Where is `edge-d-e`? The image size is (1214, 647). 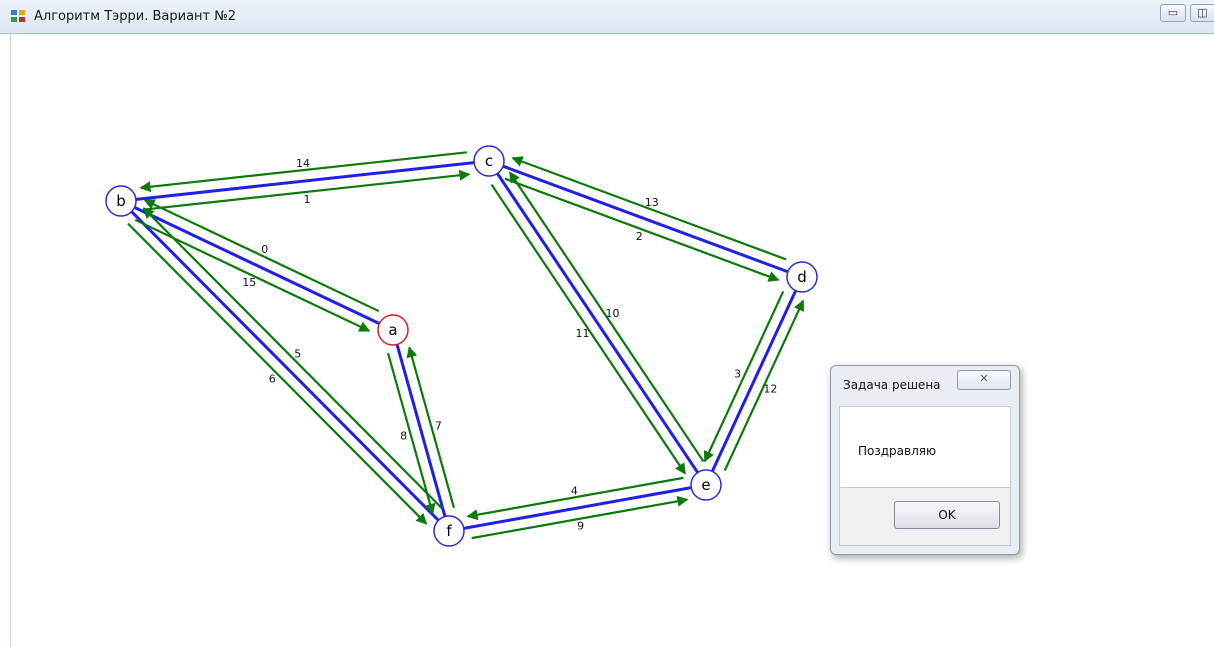 edge-d-e is located at coordinates (754, 381).